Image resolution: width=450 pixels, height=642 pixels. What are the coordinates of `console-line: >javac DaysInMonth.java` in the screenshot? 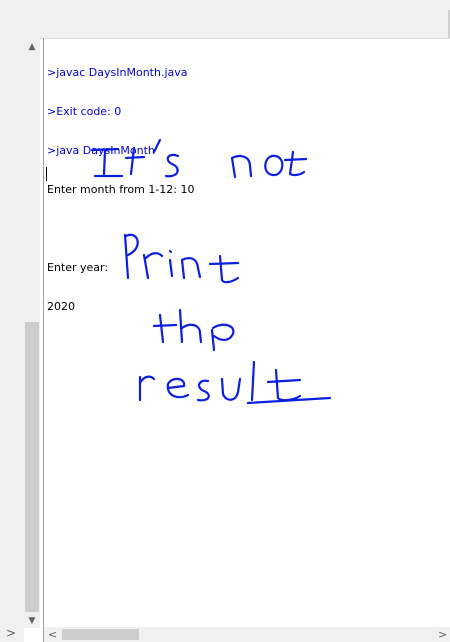 It's located at (117, 72).